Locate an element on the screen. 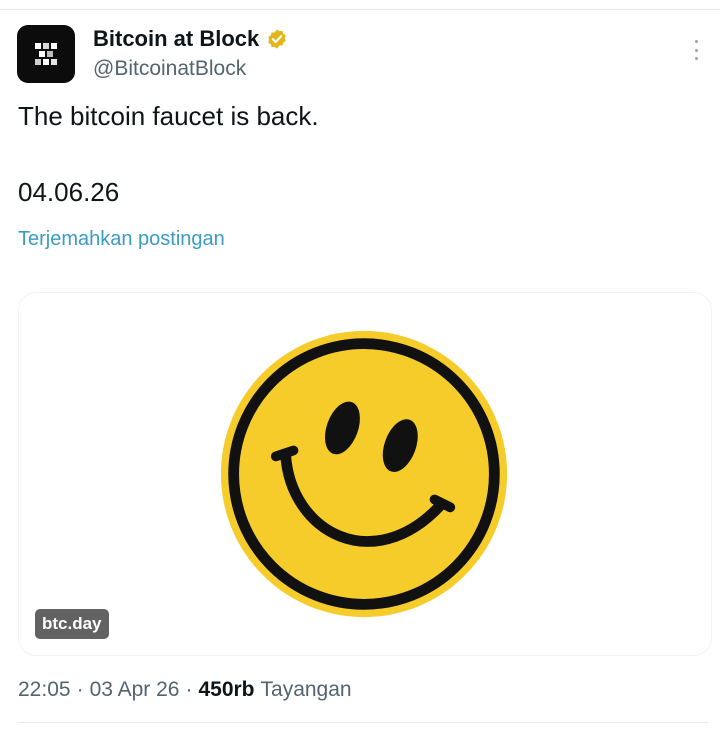 This screenshot has height=730, width=720. link-domain-badge: btc.day is located at coordinates (72, 624).